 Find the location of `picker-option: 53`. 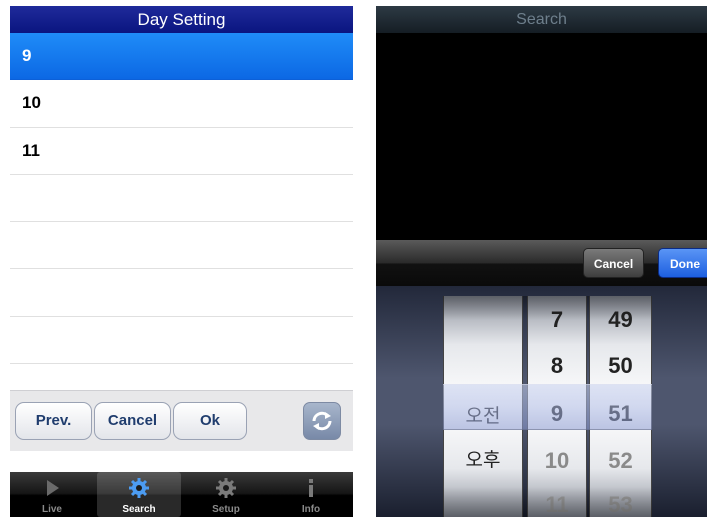

picker-option: 53 is located at coordinates (620, 504).